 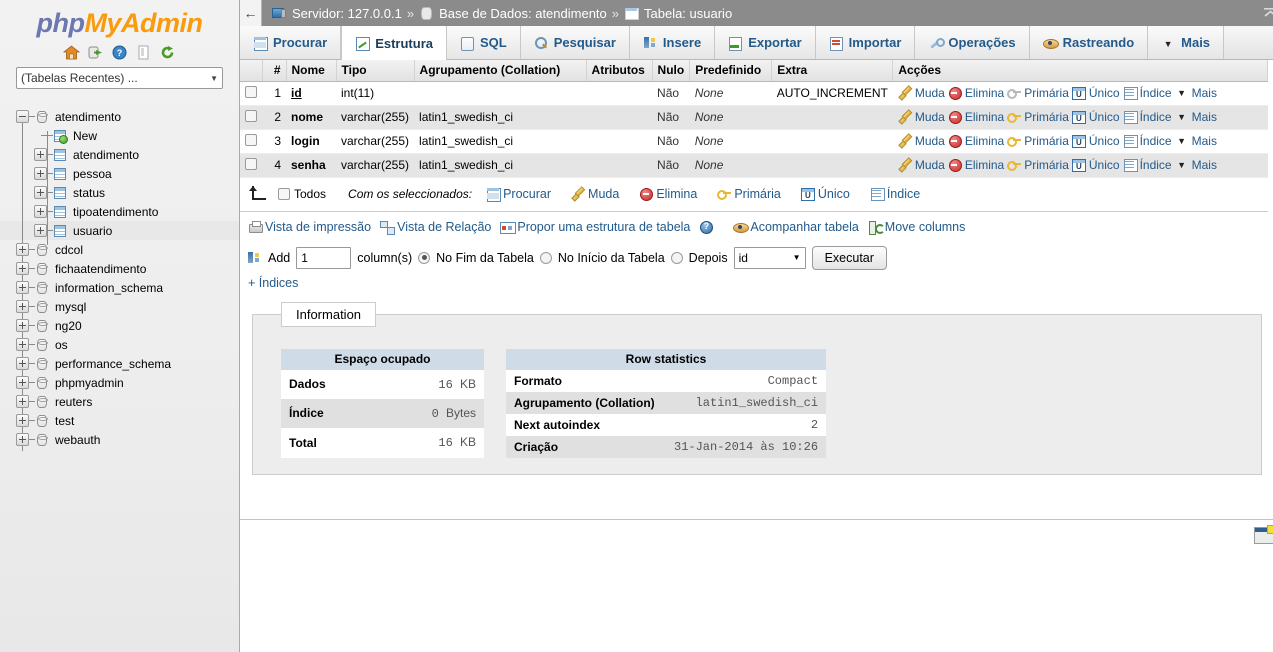 I want to click on radio-at-end-label: No Fim da Tabela, so click(x=485, y=258).